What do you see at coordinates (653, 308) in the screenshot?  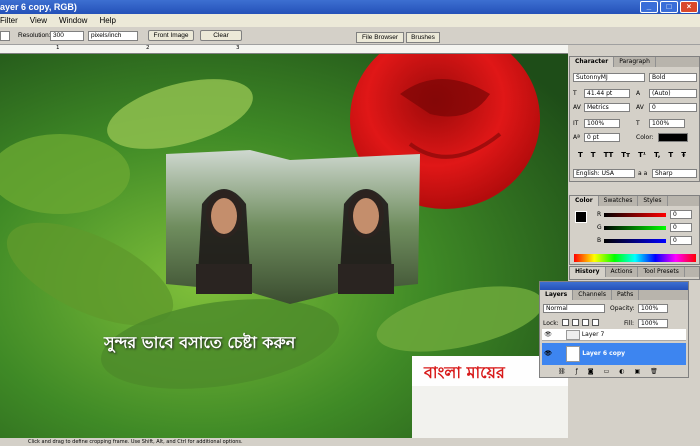 I see `opacity-input: 100%` at bounding box center [653, 308].